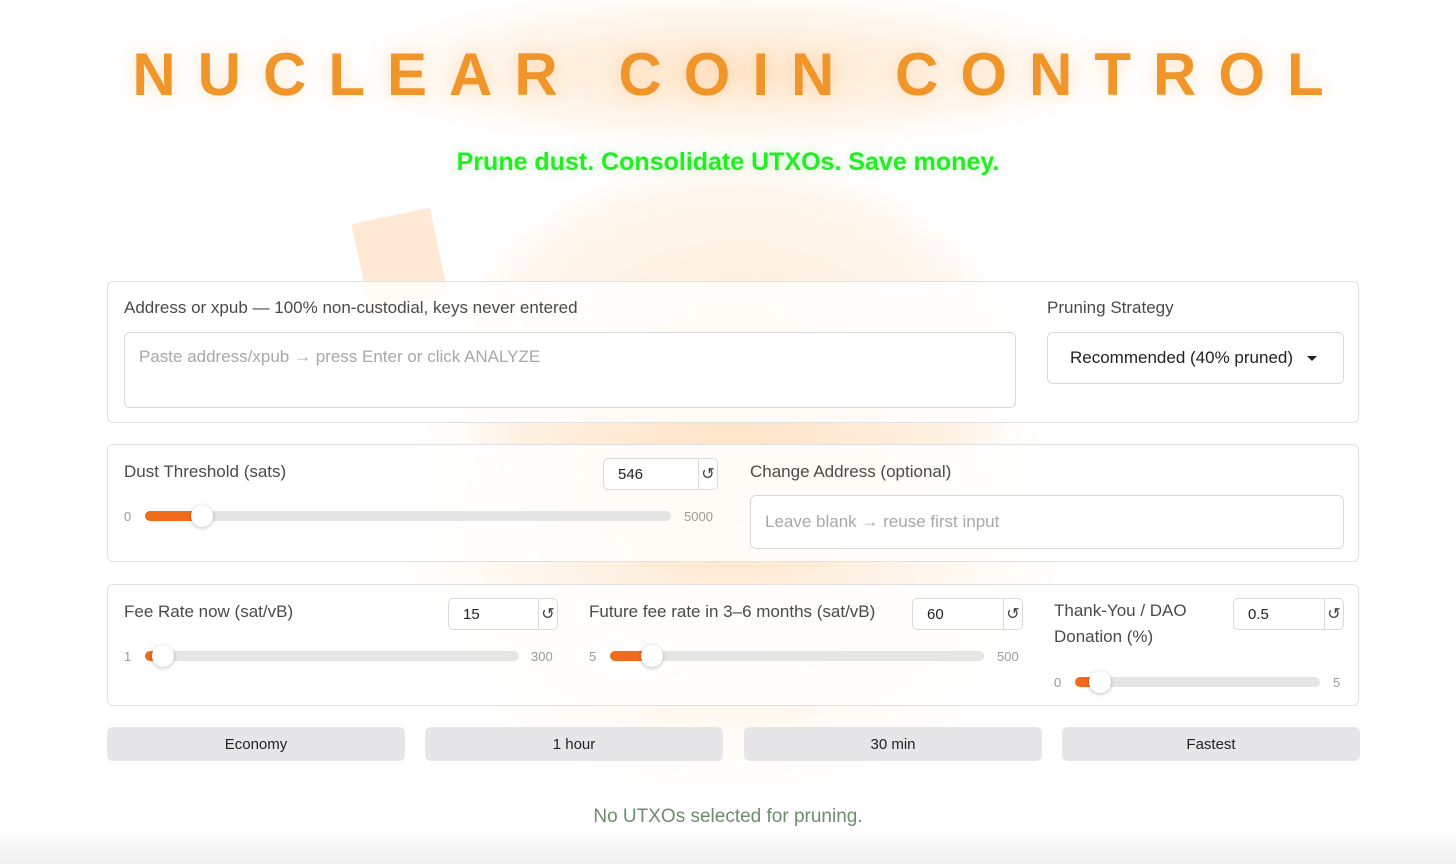  I want to click on fee-future-label: Future fee rate in 3–6 months (sat/vB), so click(732, 611).